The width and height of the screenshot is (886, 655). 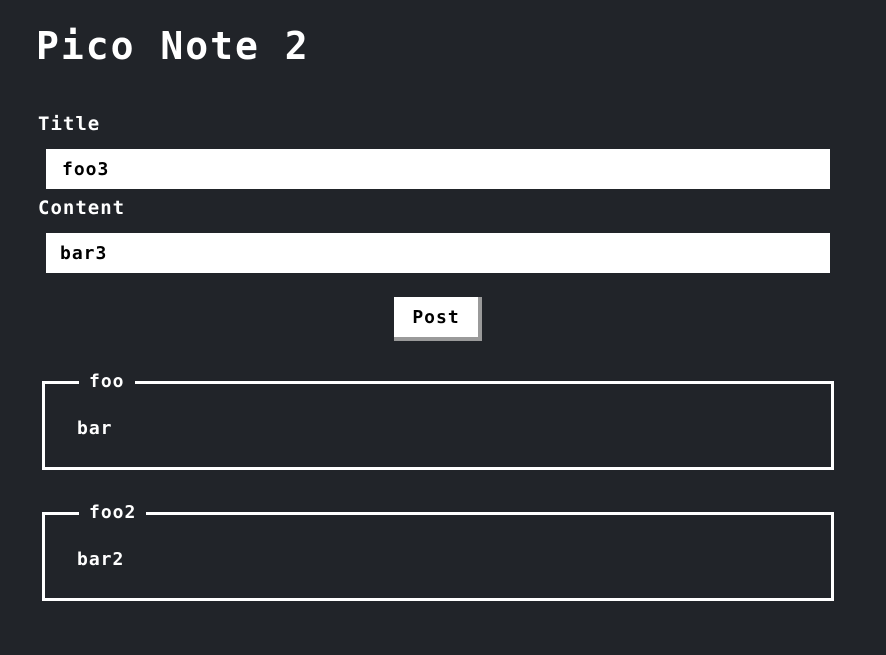 What do you see at coordinates (95, 428) in the screenshot?
I see `note-content: bar` at bounding box center [95, 428].